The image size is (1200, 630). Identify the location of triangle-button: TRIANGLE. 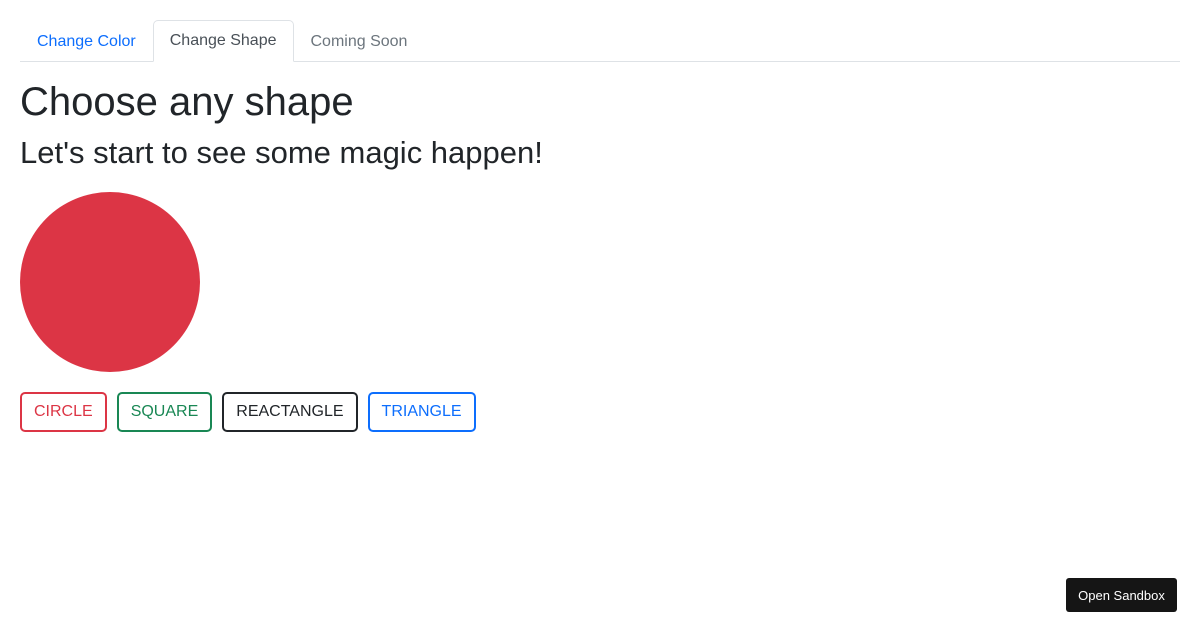
(421, 412).